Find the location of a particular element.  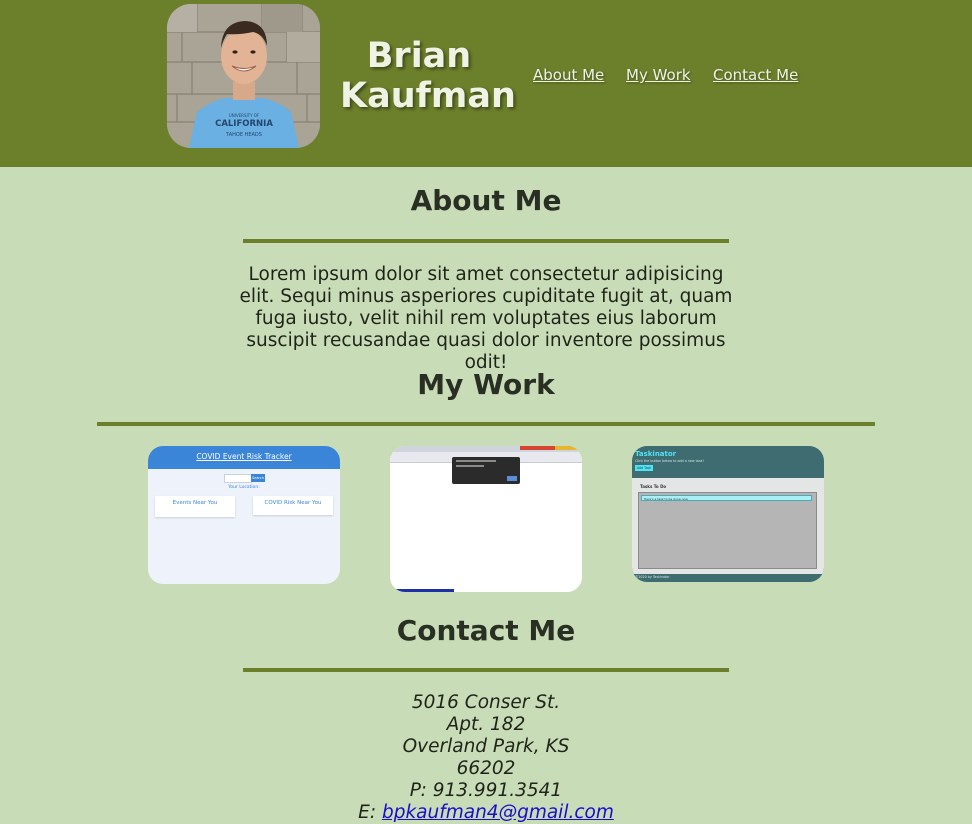

svg-text: UNIVERSITY OF is located at coordinates (244, 115).